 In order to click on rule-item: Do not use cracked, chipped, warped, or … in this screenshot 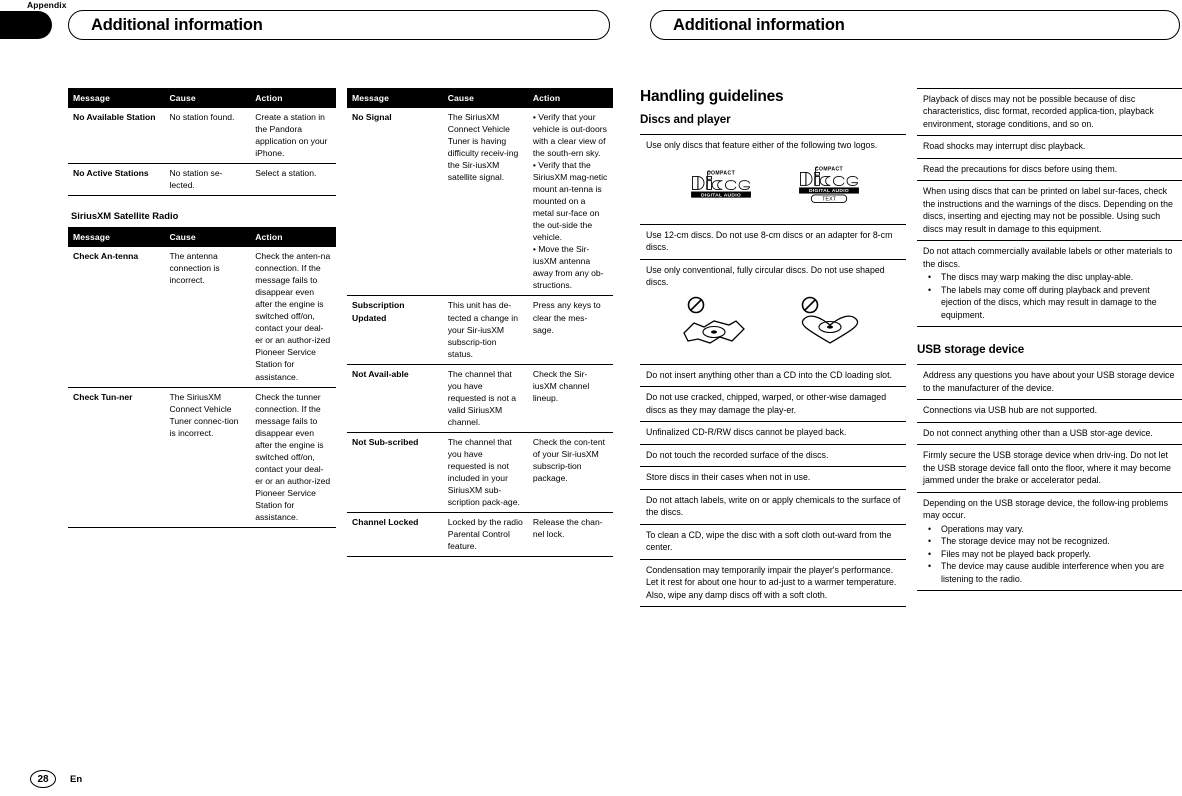, I will do `click(773, 405)`.